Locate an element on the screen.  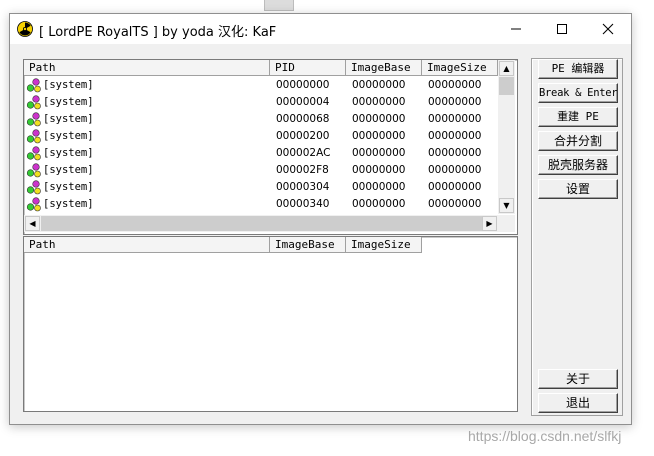
table-row: [system] 00000340 00000000 00000000 is located at coordinates (261, 204).